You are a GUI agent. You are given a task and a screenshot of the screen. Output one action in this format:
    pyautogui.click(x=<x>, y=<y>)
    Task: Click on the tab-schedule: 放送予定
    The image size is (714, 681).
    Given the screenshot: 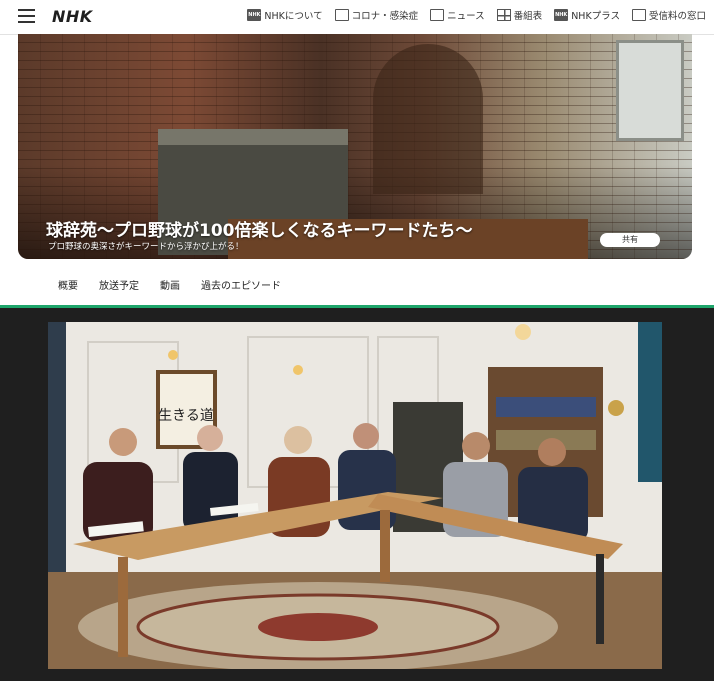 What is the action you would take?
    pyautogui.click(x=119, y=284)
    